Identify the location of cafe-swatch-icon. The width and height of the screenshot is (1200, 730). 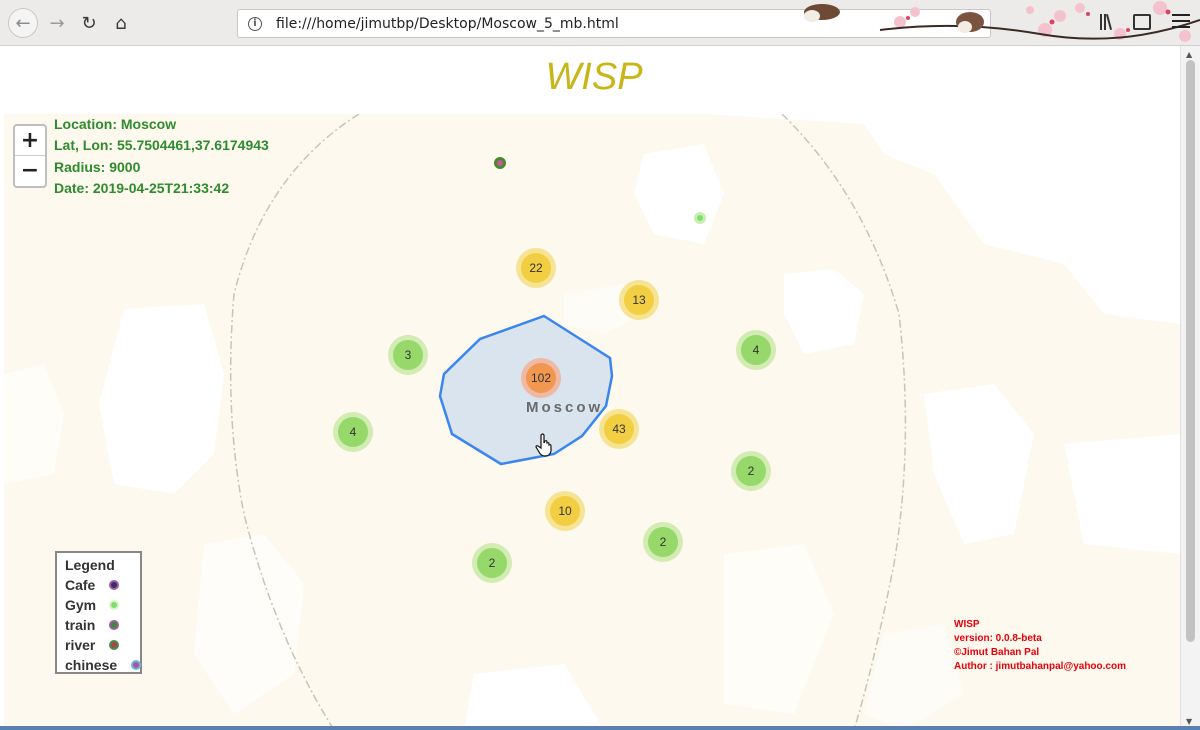
(114, 585).